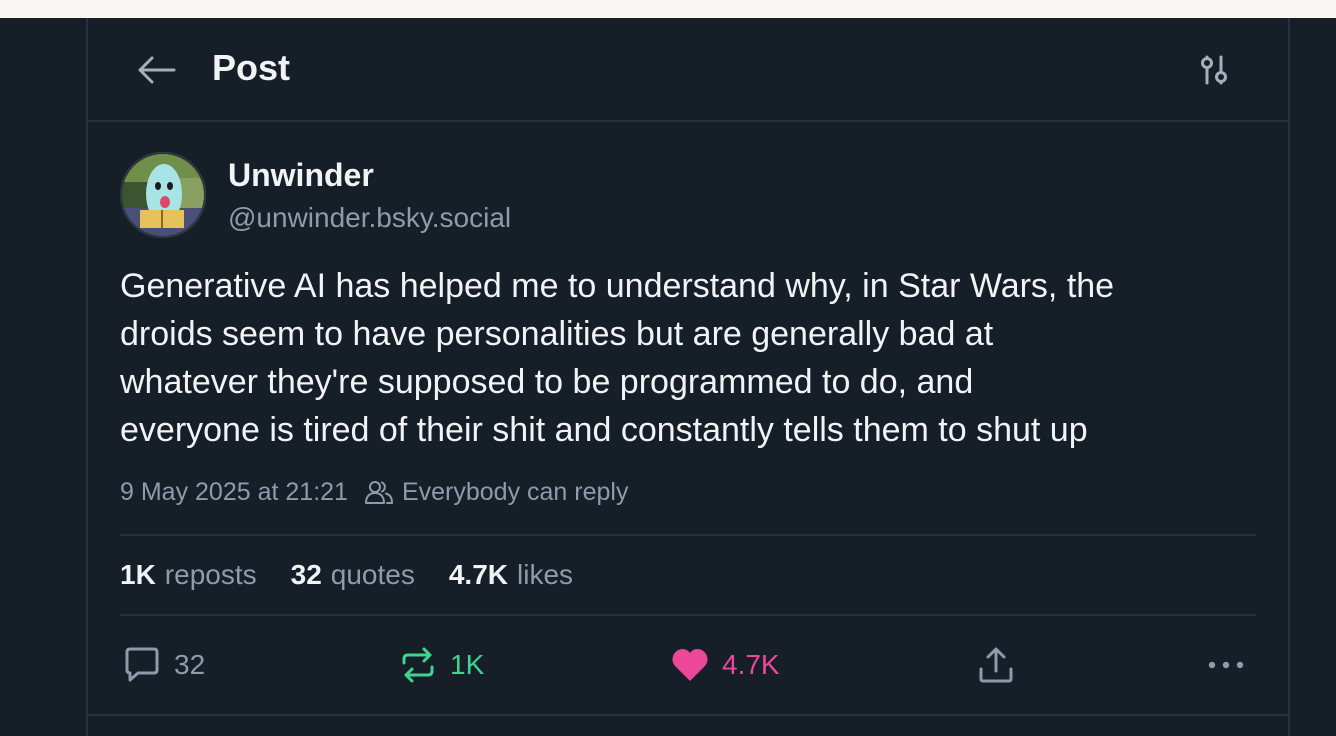 Image resolution: width=1336 pixels, height=736 pixels. What do you see at coordinates (511, 575) in the screenshot?
I see `likes-stat: 4.7K likes` at bounding box center [511, 575].